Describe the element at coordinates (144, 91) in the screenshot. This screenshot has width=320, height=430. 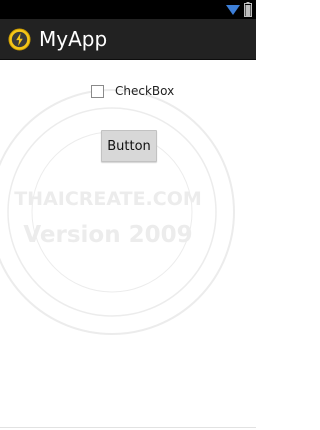
I see `checkbox-label: CheckBox` at that location.